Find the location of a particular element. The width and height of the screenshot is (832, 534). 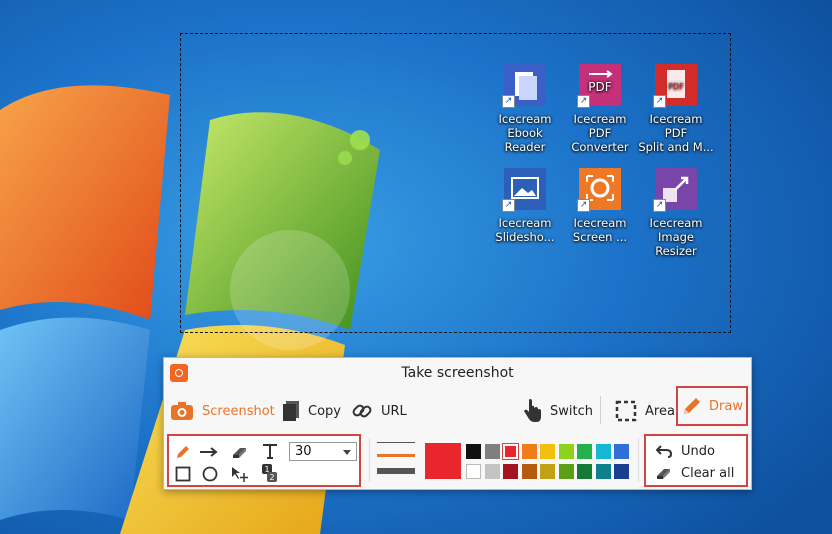

toolbar-separator is located at coordinates (600, 410).